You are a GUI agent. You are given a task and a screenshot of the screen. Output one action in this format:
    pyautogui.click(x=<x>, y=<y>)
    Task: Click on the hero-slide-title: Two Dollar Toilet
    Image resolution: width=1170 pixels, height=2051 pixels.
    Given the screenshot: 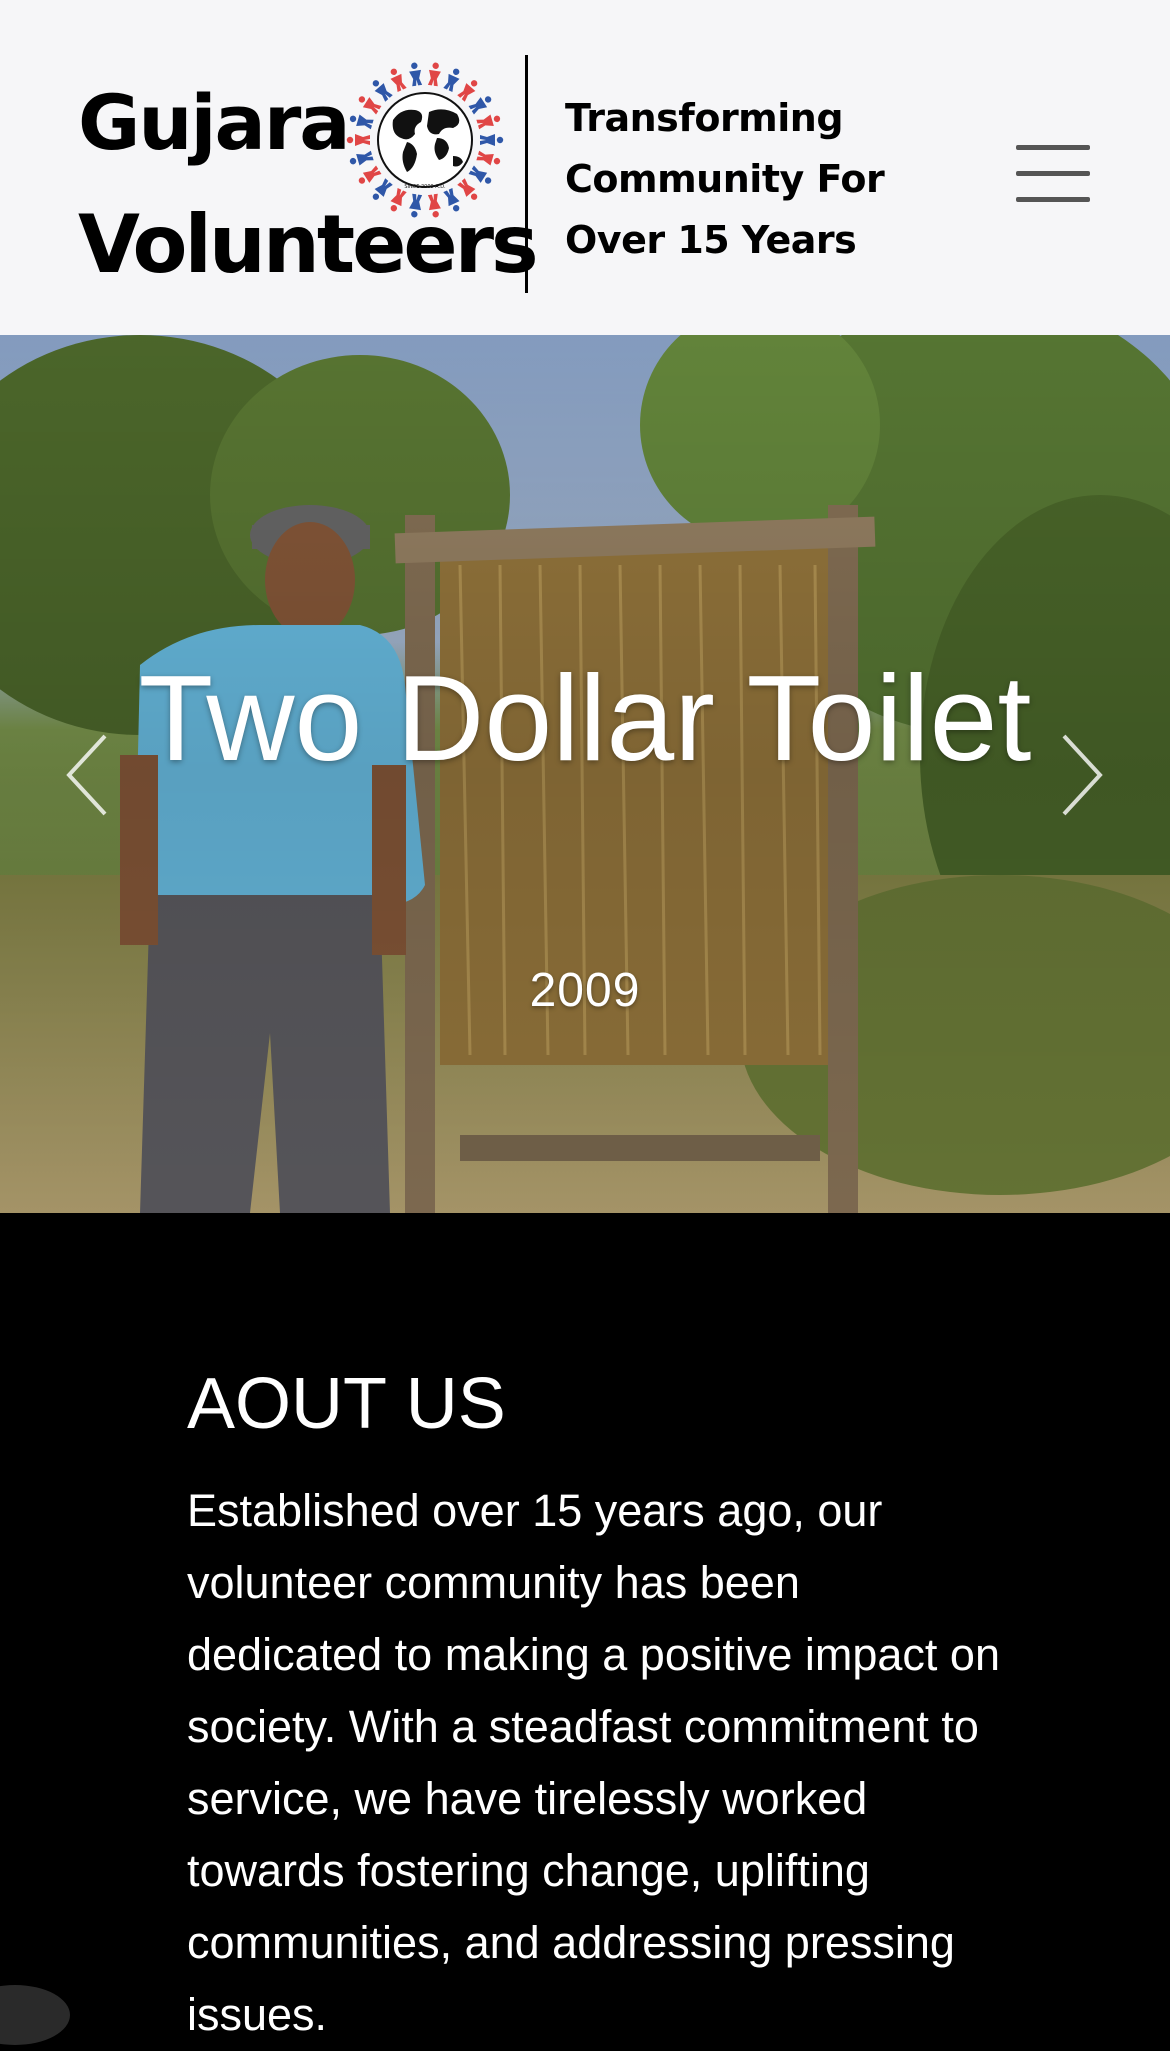 What is the action you would take?
    pyautogui.click(x=585, y=718)
    